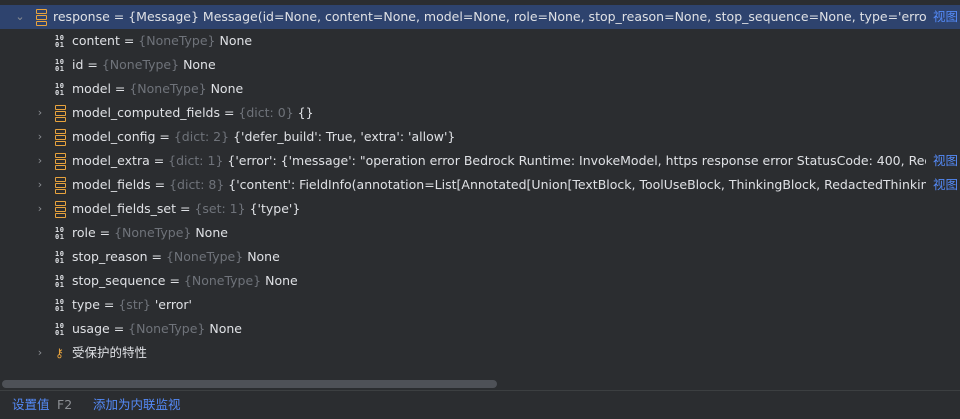 The image size is (960, 419). What do you see at coordinates (480, 65) in the screenshot?
I see `variable-row-id: 10 01 id = {NoneType} None` at bounding box center [480, 65].